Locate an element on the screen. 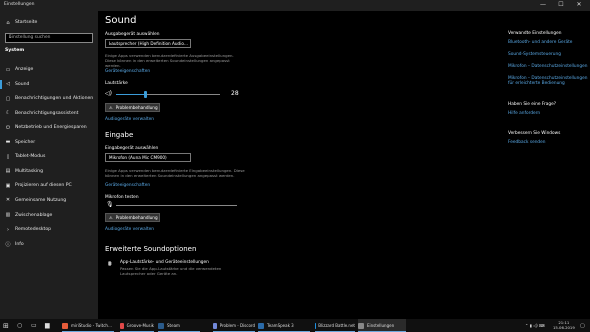 The width and height of the screenshot is (590, 332). warning-icon: ⚠ is located at coordinates (111, 217).